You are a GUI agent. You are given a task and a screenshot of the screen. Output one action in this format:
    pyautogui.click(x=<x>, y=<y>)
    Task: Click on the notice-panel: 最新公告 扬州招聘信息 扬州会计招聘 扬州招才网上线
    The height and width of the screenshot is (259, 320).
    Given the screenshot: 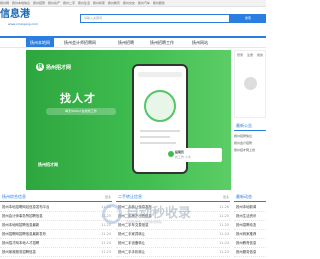 What is the action you would take?
    pyautogui.click(x=250, y=156)
    